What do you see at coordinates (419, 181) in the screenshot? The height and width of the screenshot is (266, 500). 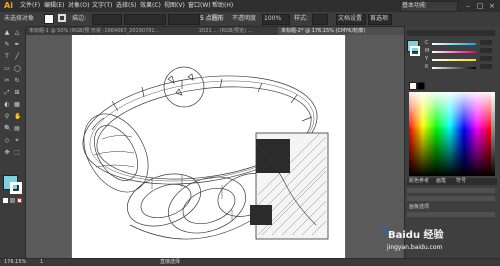 I see `panel-tab-color-guide: 颜色参考` at bounding box center [419, 181].